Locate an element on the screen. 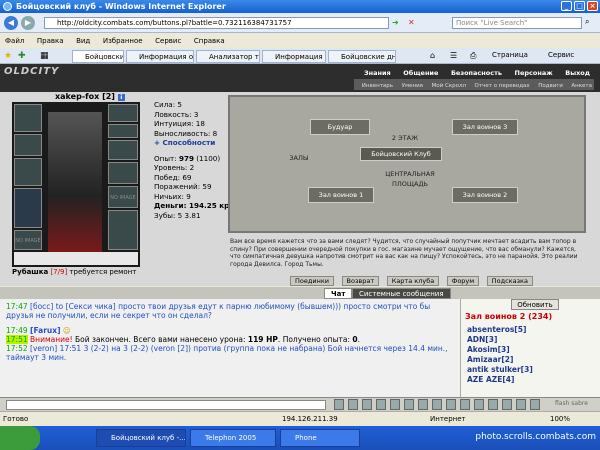 Image resolution: width=600 pixels, height=450 pixels. tab-list-icon: ▦ is located at coordinates (44, 56).